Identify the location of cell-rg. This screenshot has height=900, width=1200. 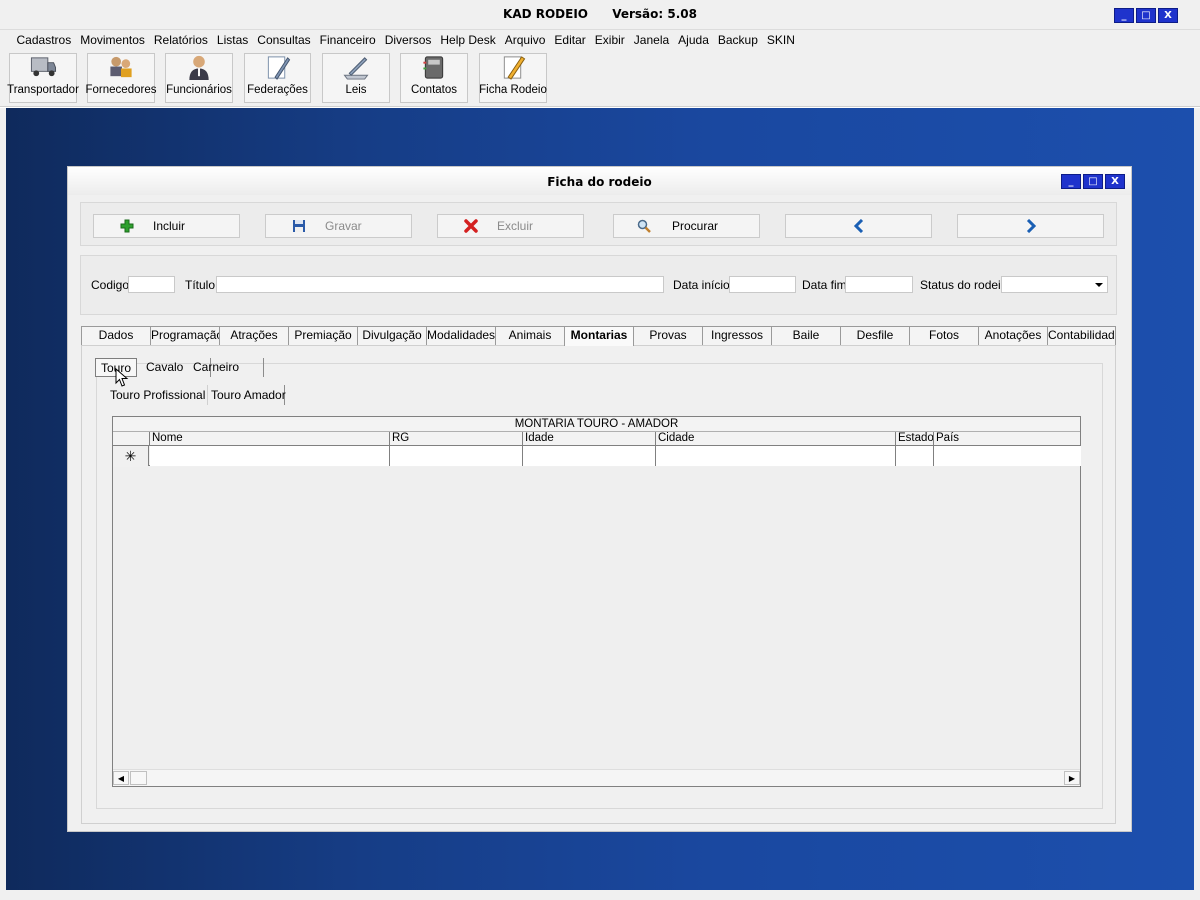
(456, 456).